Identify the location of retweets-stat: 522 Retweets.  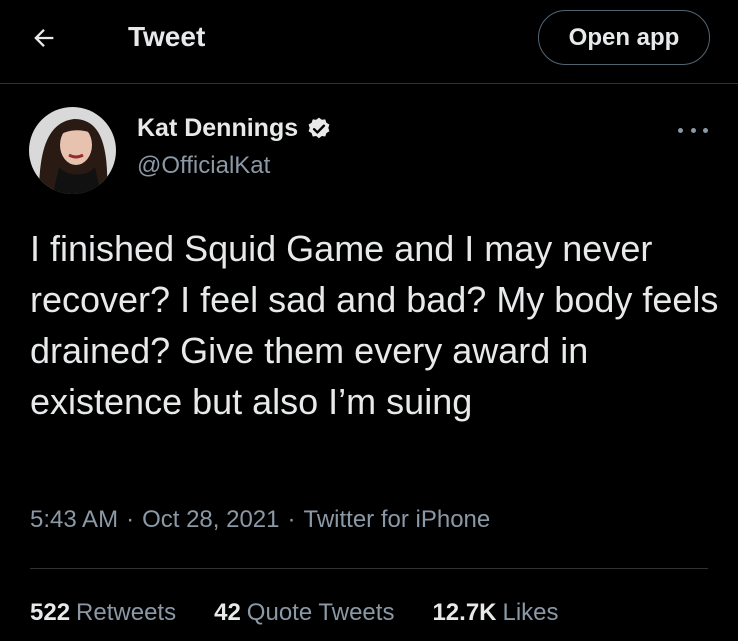
(103, 613).